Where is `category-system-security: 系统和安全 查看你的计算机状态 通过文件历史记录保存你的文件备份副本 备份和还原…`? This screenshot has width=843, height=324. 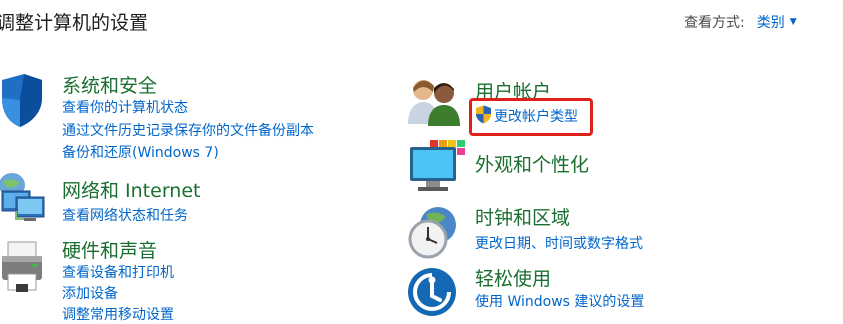 category-system-security: 系统和安全 查看你的计算机状态 通过文件历史记录保存你的文件备份副本 备份和还原… is located at coordinates (165, 116).